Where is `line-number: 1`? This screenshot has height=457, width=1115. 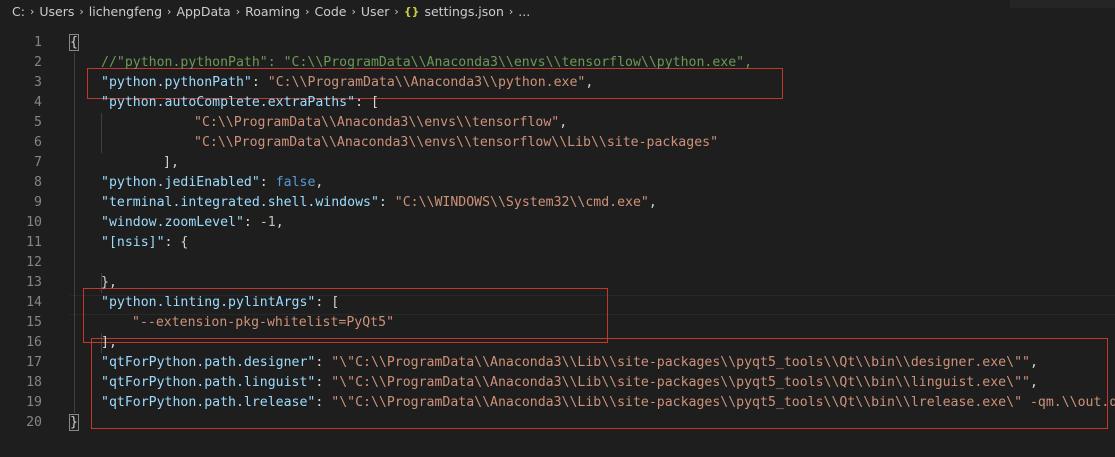 line-number: 1 is located at coordinates (38, 42).